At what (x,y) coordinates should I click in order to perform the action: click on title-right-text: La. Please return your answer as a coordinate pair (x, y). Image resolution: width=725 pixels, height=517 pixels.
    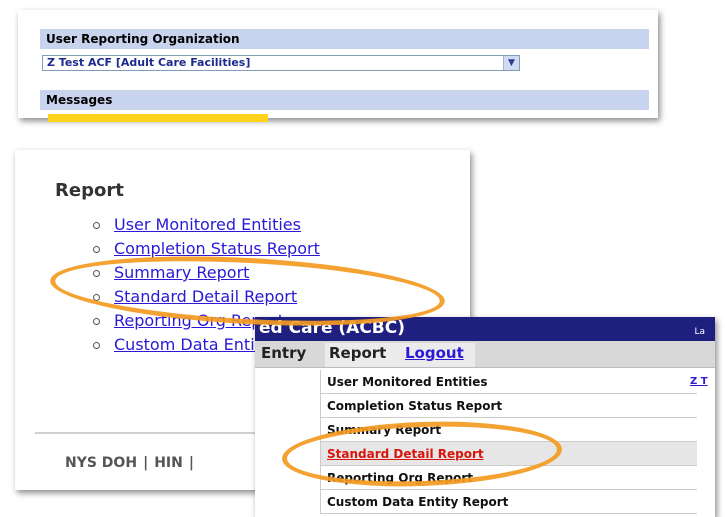
    Looking at the image, I should click on (699, 332).